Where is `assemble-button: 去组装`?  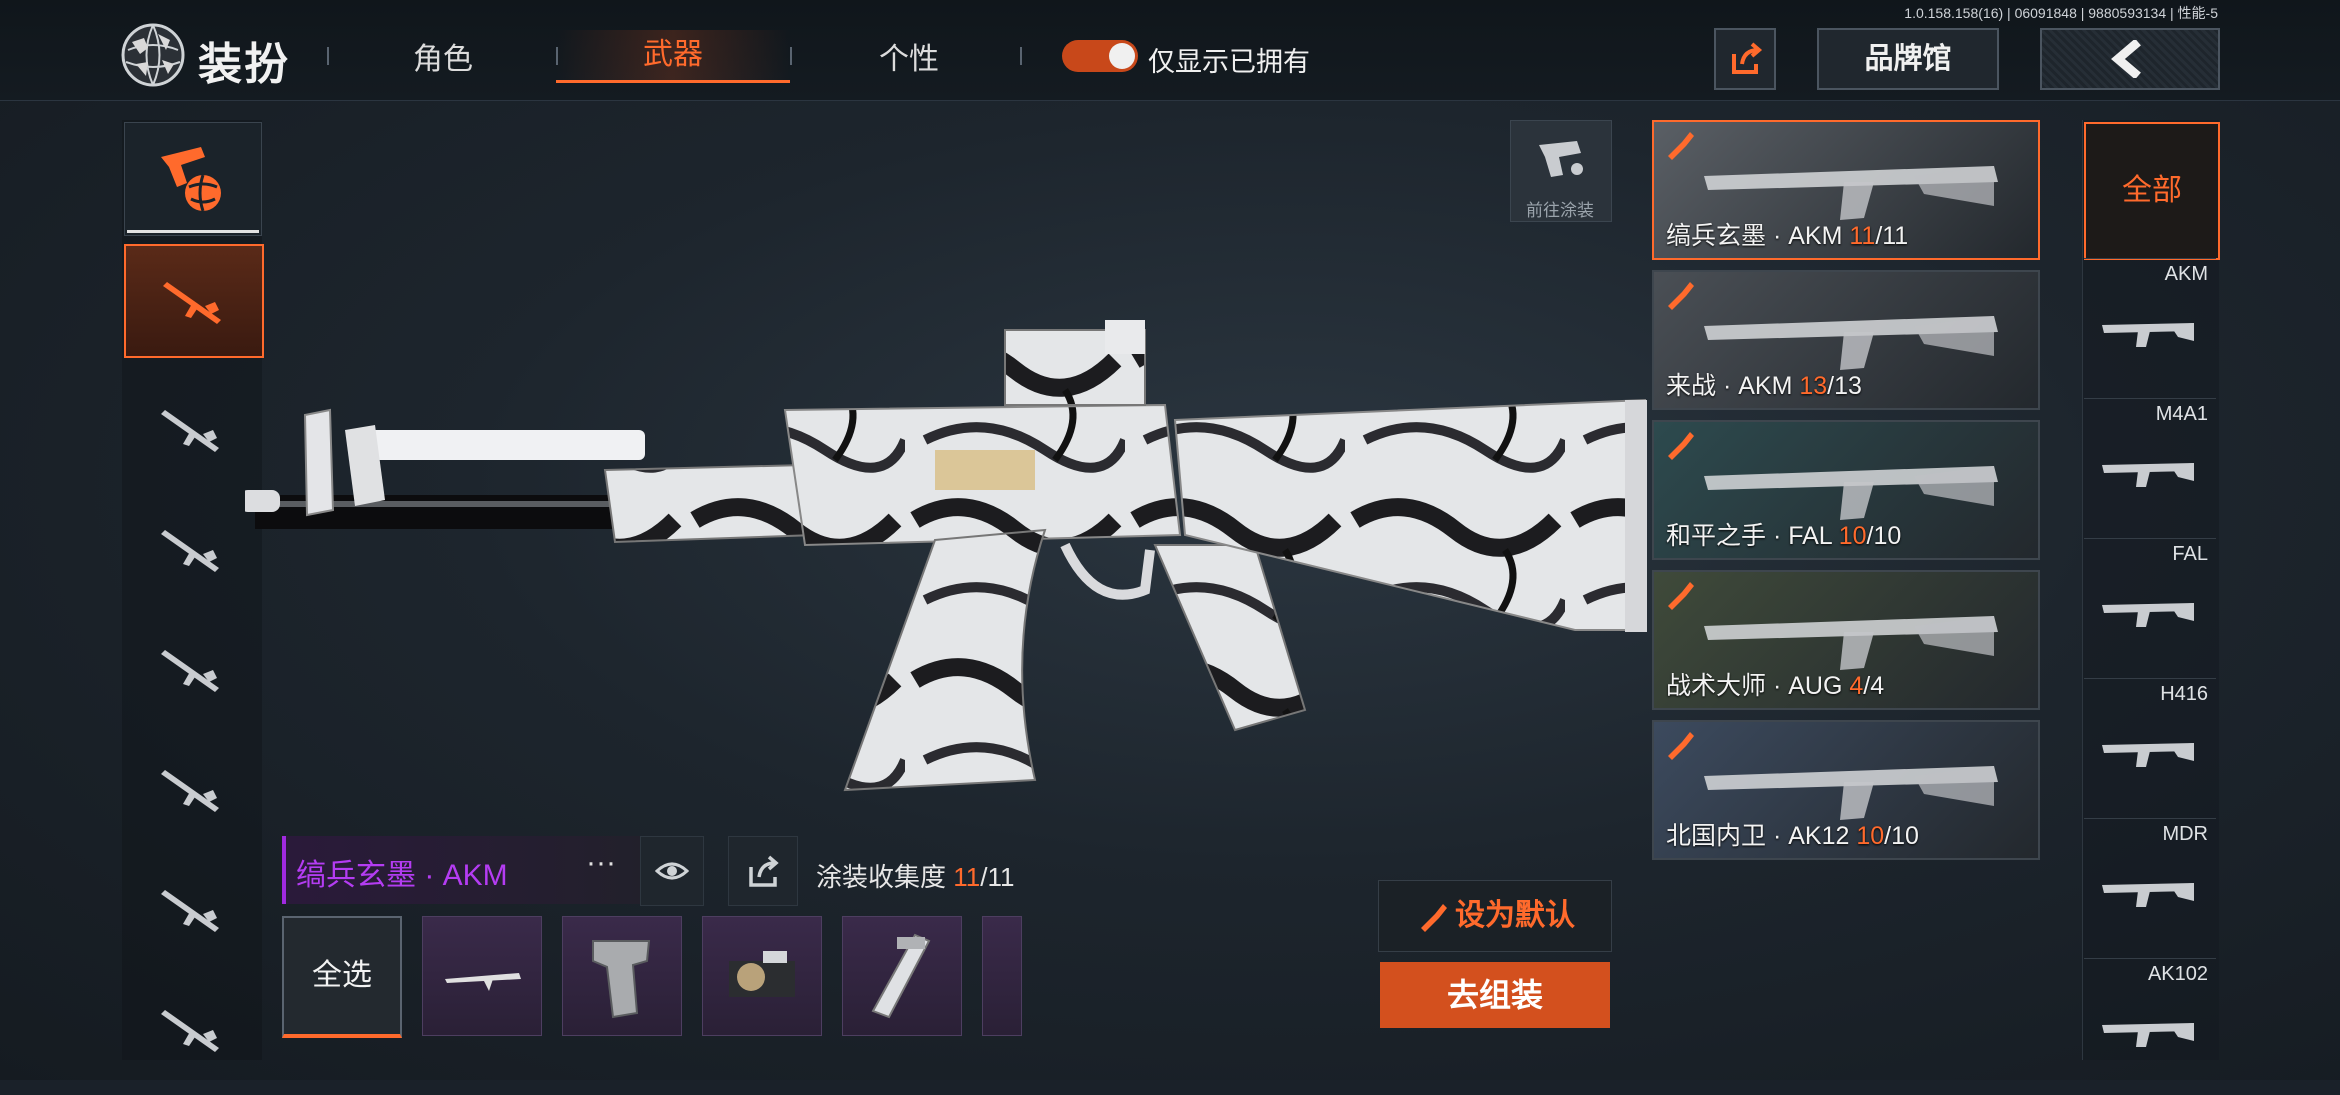
assemble-button: 去组装 is located at coordinates (1495, 995).